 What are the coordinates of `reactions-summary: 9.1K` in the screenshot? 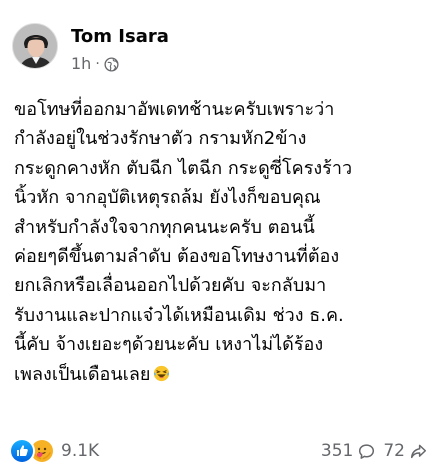 It's located at (54, 451).